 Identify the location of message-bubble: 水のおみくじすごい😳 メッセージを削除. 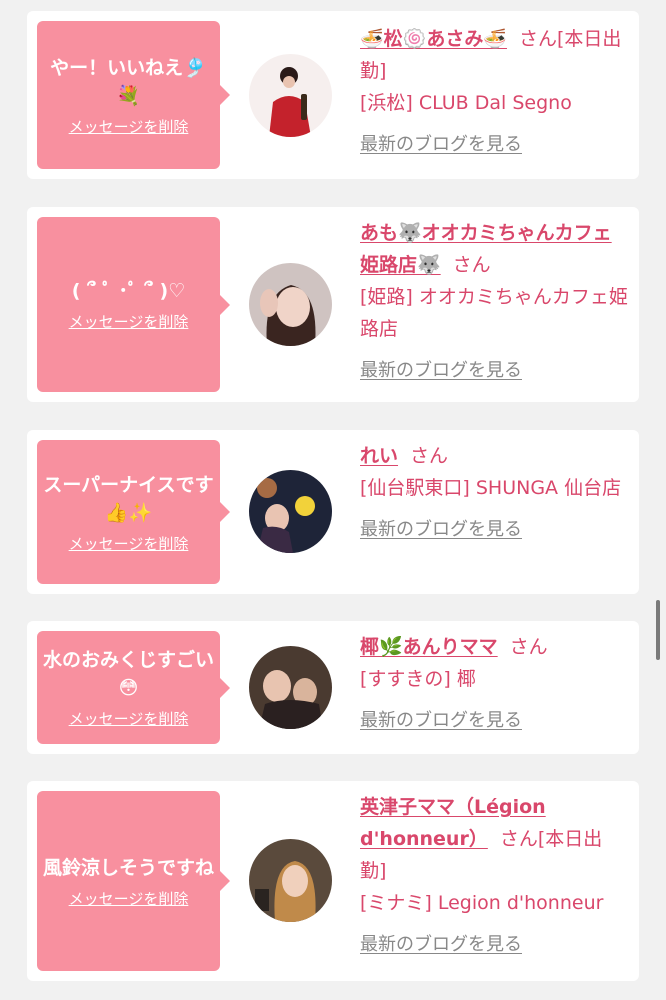
(133, 687).